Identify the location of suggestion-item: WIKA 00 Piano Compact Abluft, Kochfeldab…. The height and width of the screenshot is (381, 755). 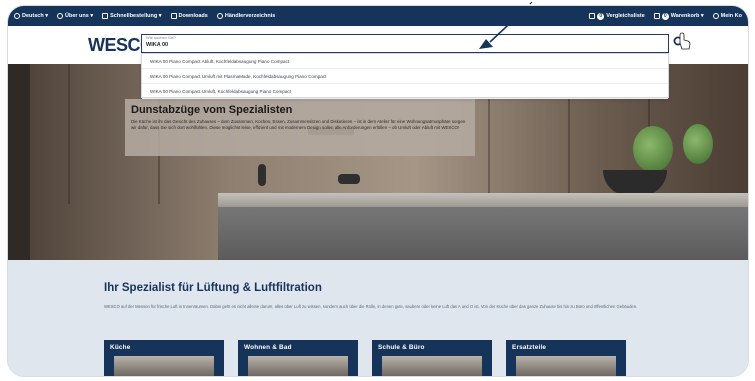
(405, 61).